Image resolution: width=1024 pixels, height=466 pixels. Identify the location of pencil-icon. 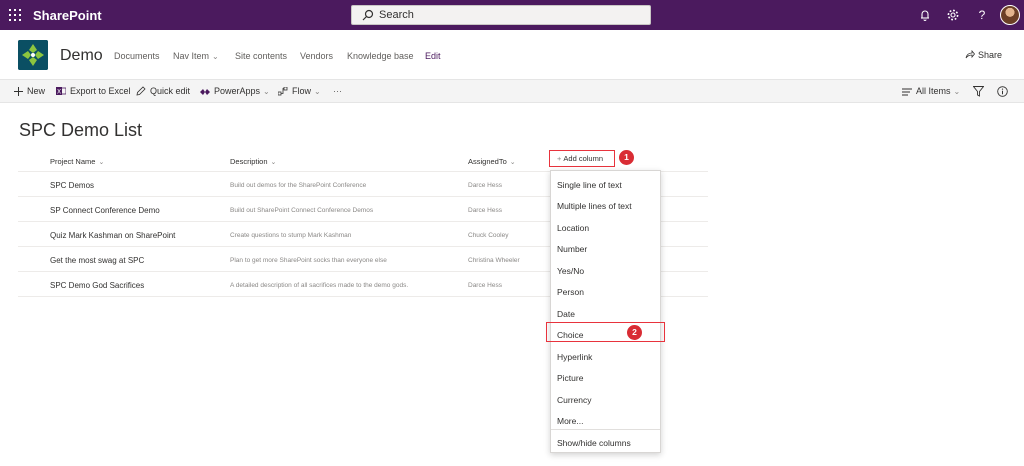
(141, 91).